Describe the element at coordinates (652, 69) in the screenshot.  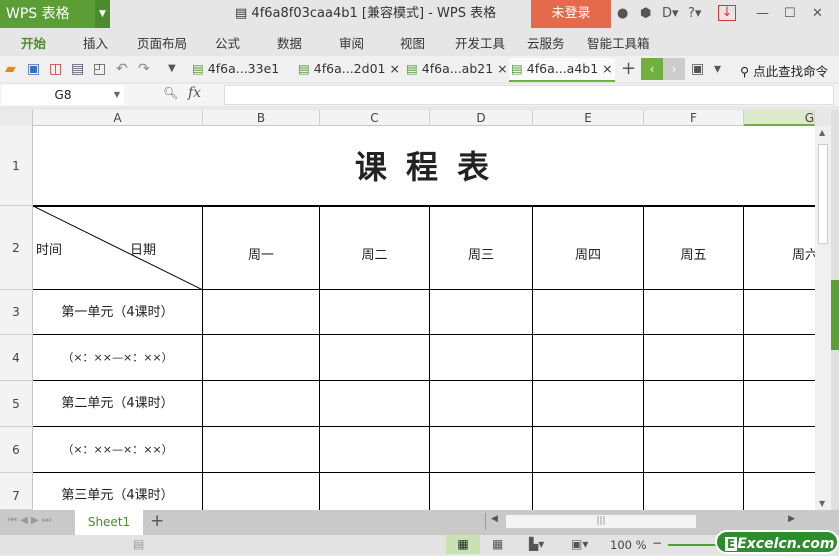
I see `prev-tab-button: ‹` at that location.